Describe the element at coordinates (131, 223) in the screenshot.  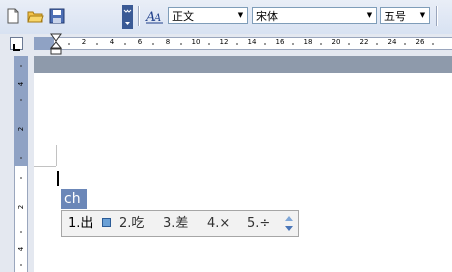
I see `ime-candidate-2: 2.吃` at that location.